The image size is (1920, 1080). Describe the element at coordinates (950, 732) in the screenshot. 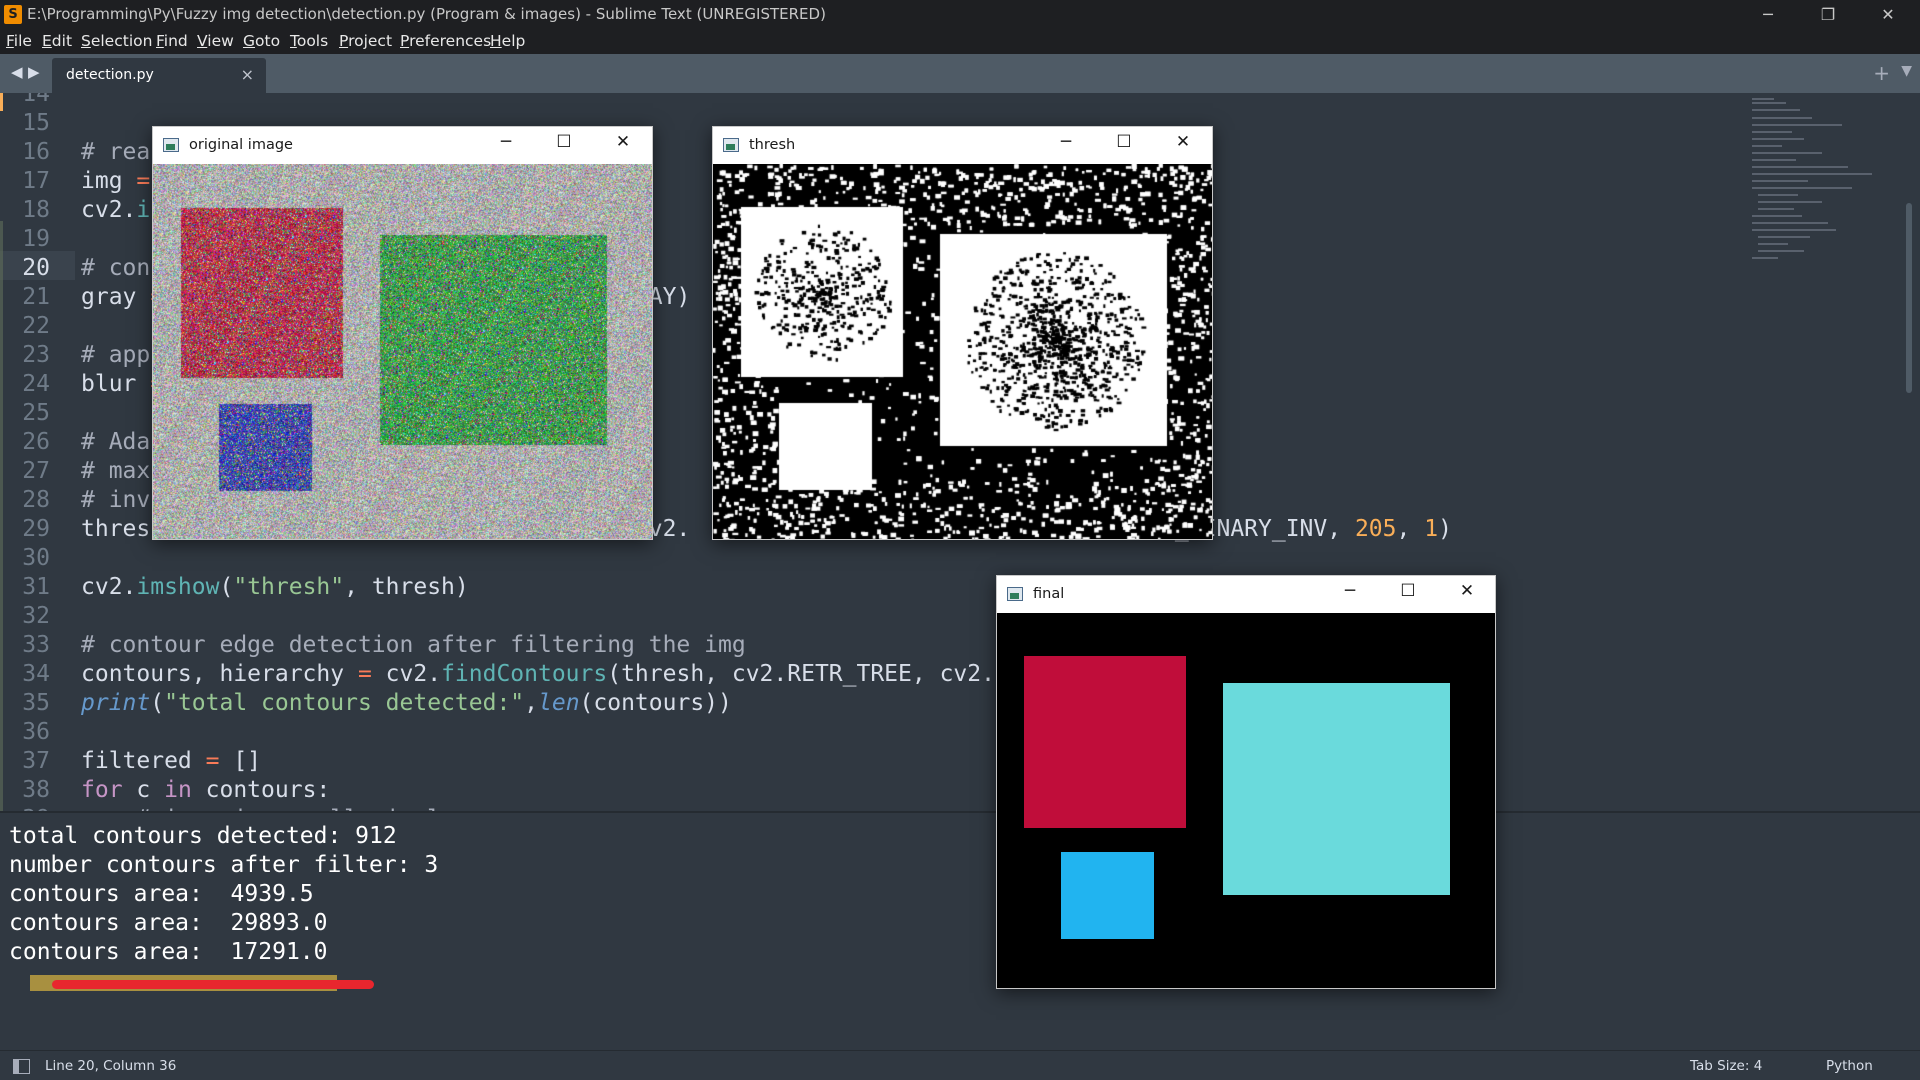

I see `code-line: 36` at that location.